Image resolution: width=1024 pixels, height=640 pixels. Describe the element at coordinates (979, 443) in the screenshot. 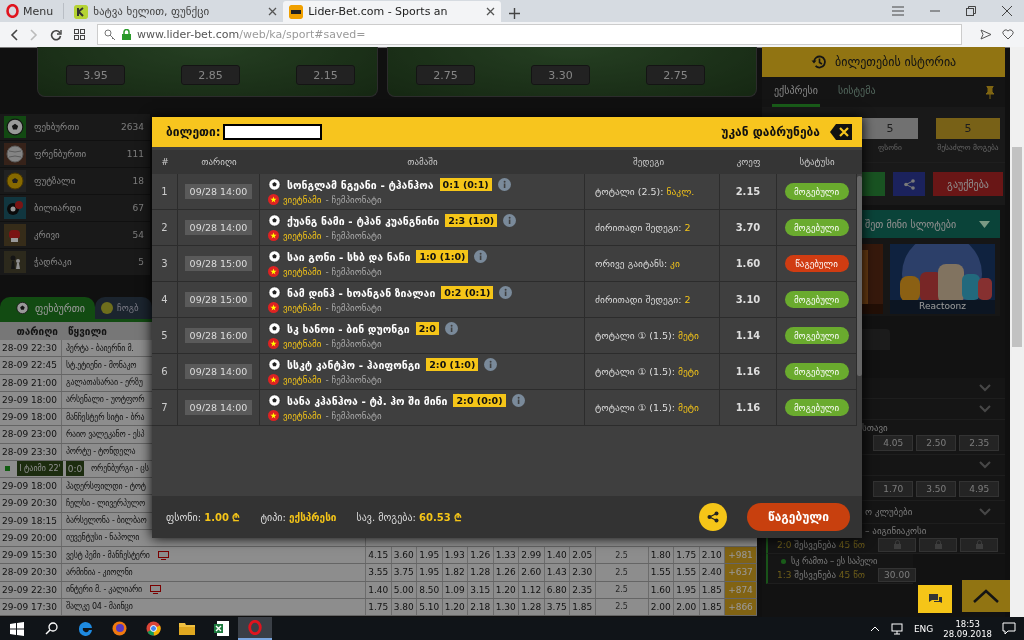

I see `odds-button: 2.35` at that location.